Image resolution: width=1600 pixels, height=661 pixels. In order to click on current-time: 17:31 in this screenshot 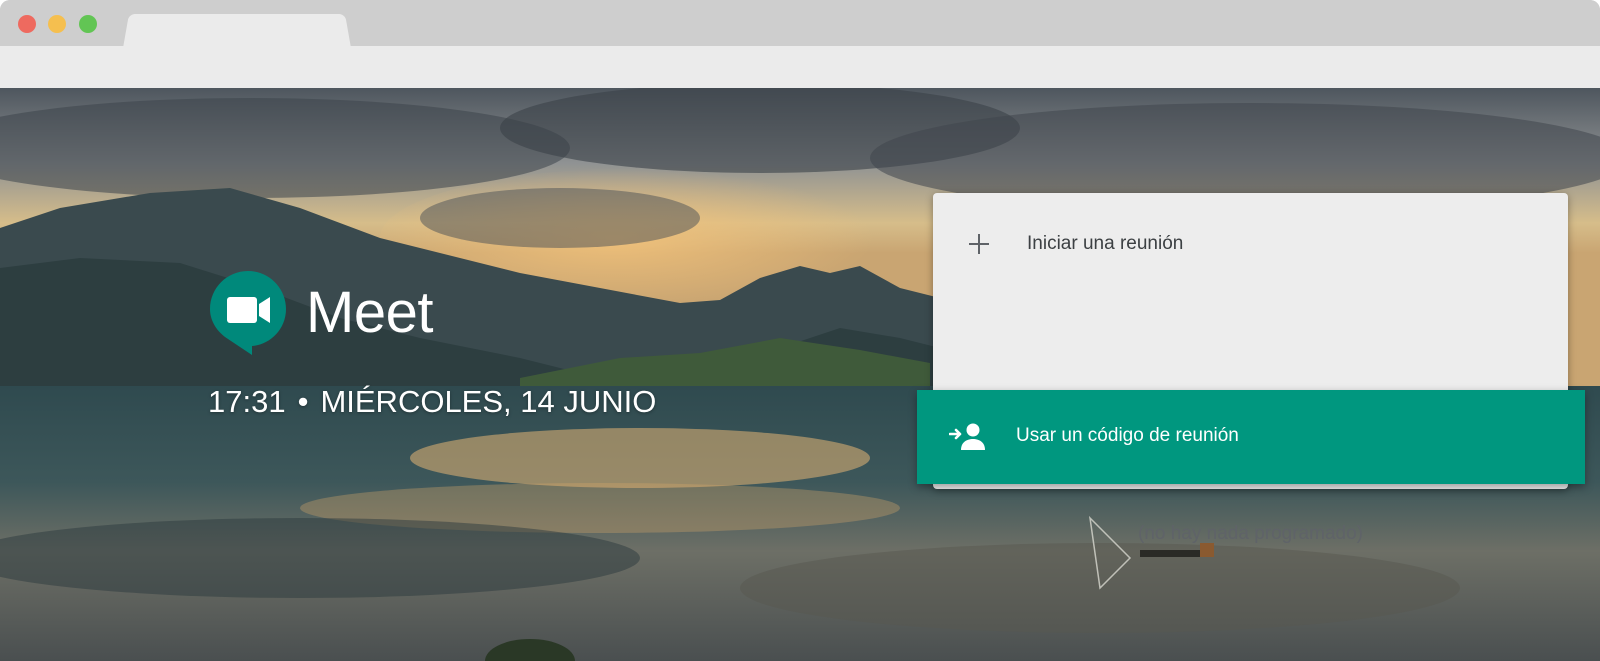, I will do `click(247, 401)`.